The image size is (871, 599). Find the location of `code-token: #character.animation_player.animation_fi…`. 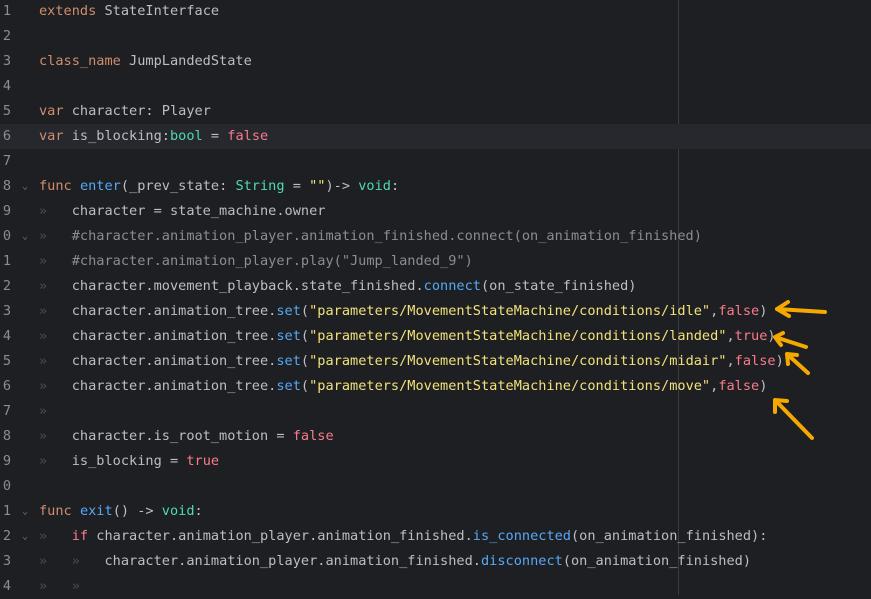

code-token: #character.animation_player.animation_fi… is located at coordinates (374, 236).